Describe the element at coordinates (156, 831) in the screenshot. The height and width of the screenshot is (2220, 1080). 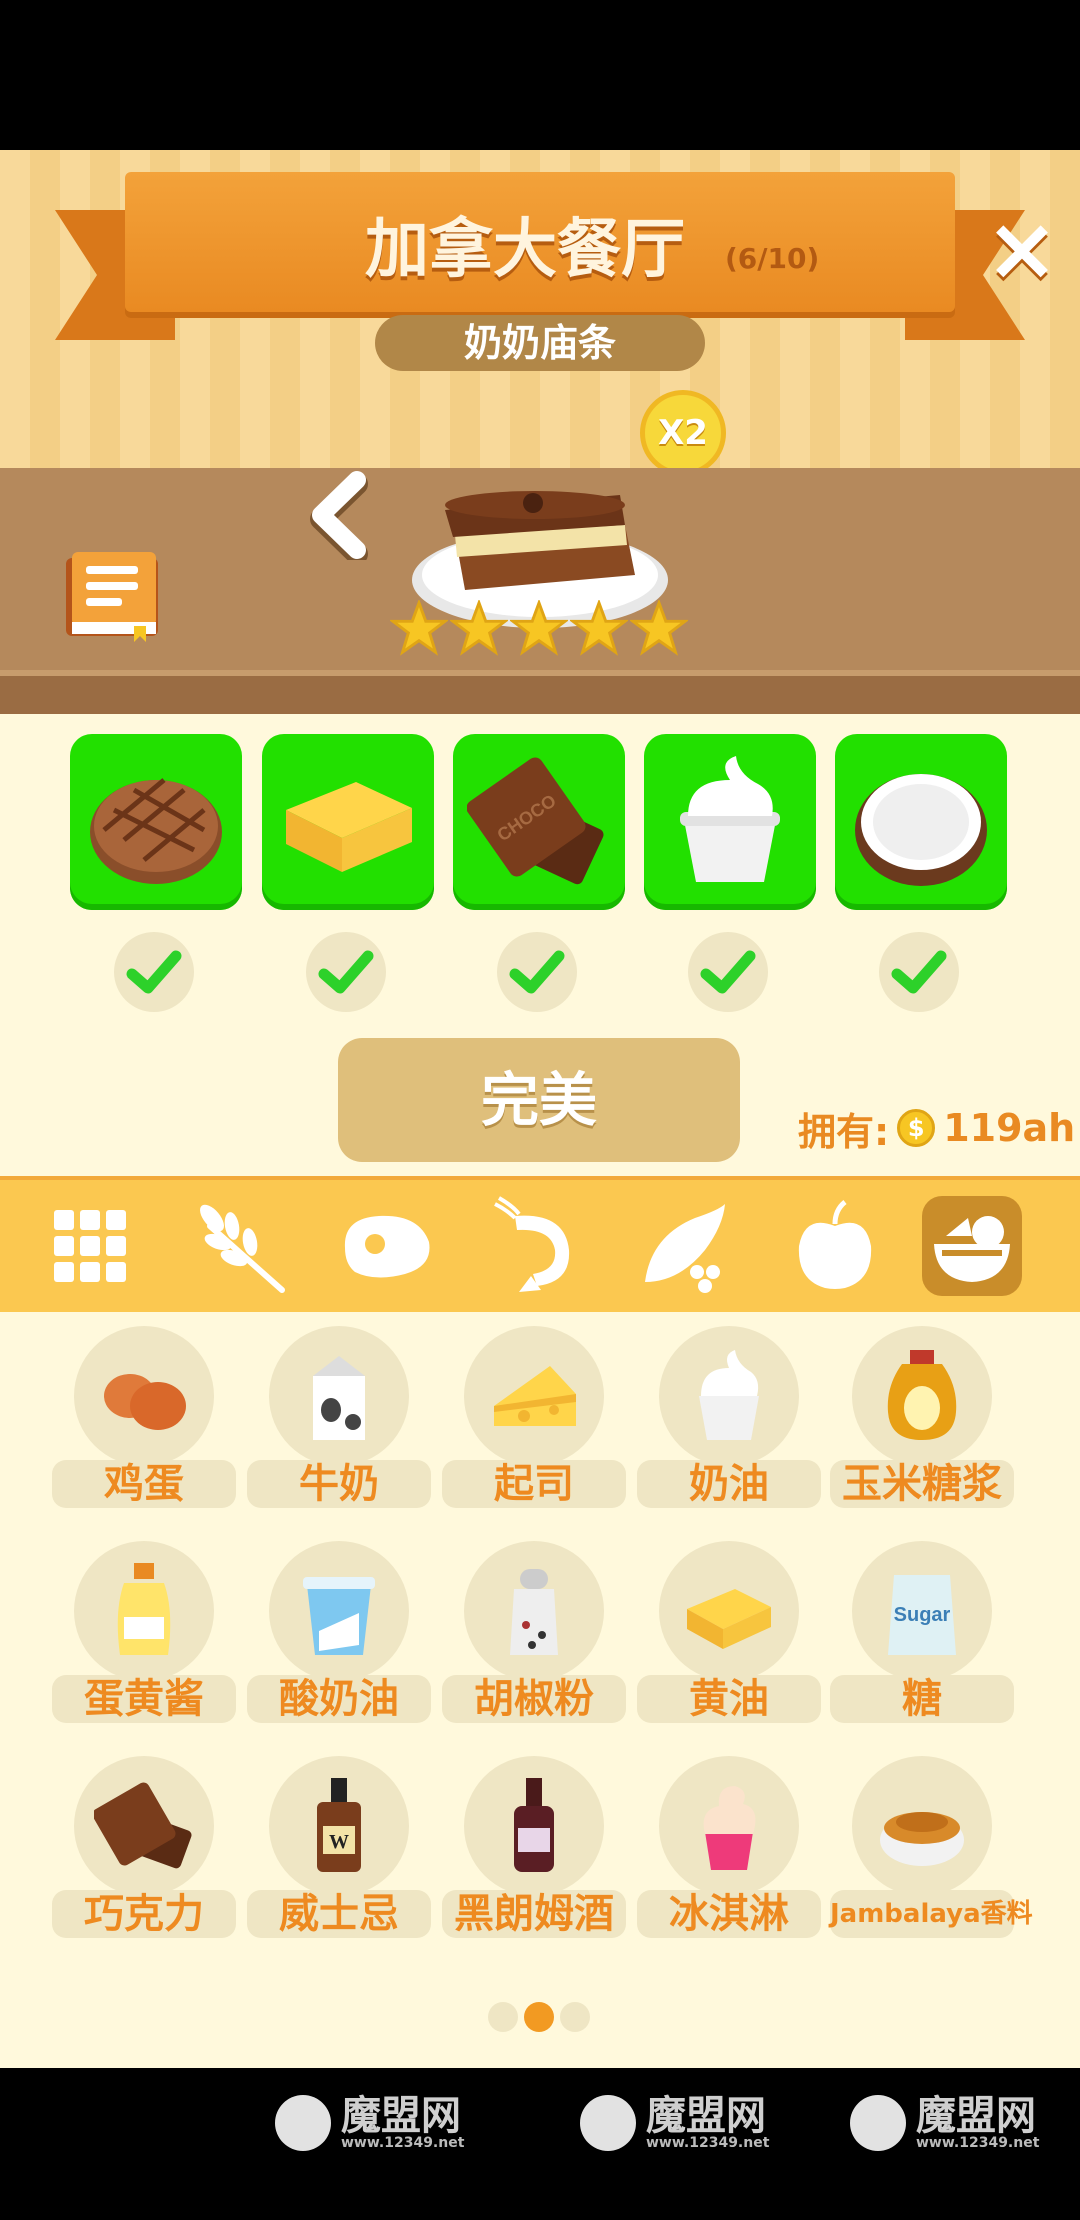
I see `bread-icon` at that location.